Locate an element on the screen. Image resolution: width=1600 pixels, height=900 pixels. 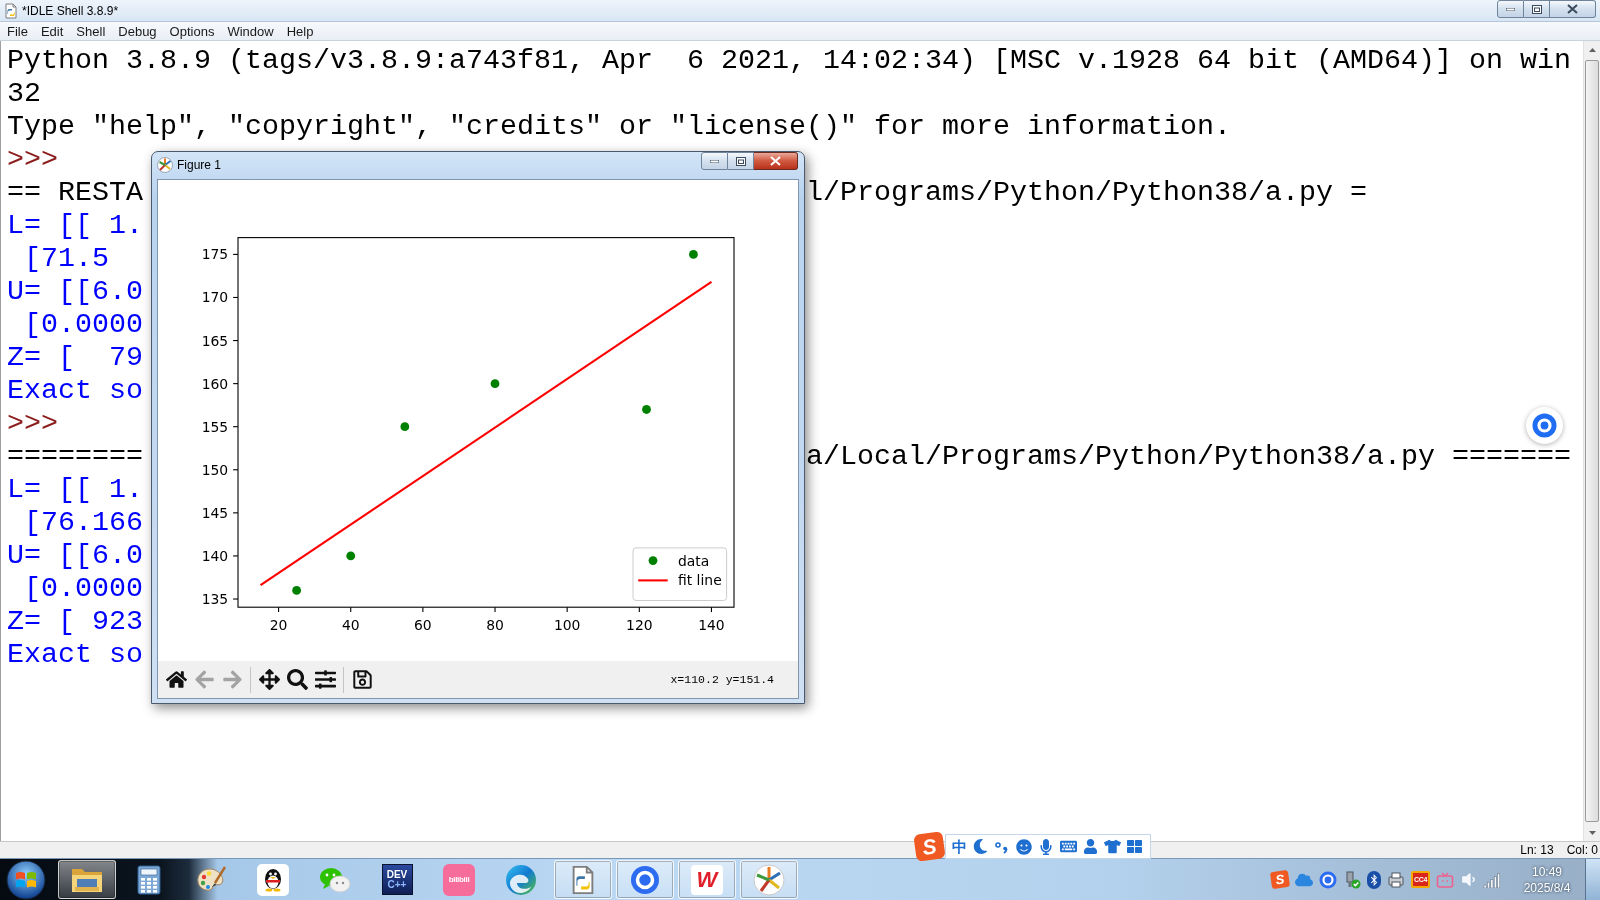
shell-text: Python 3.8.9 (tags/v3.8.9:a743f81, Apr 6 2021, 14:02:34) [MSC v.1928 64 bit (AMD64)] on win is located at coordinates (789, 60).